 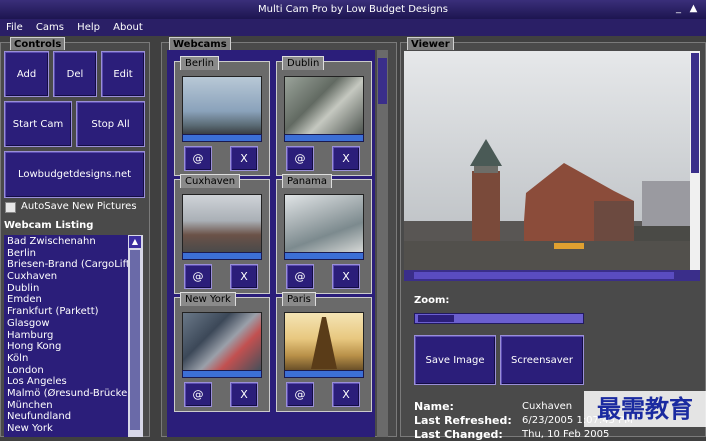 What do you see at coordinates (135, 340) in the screenshot?
I see `listing-scroll-thumb` at bounding box center [135, 340].